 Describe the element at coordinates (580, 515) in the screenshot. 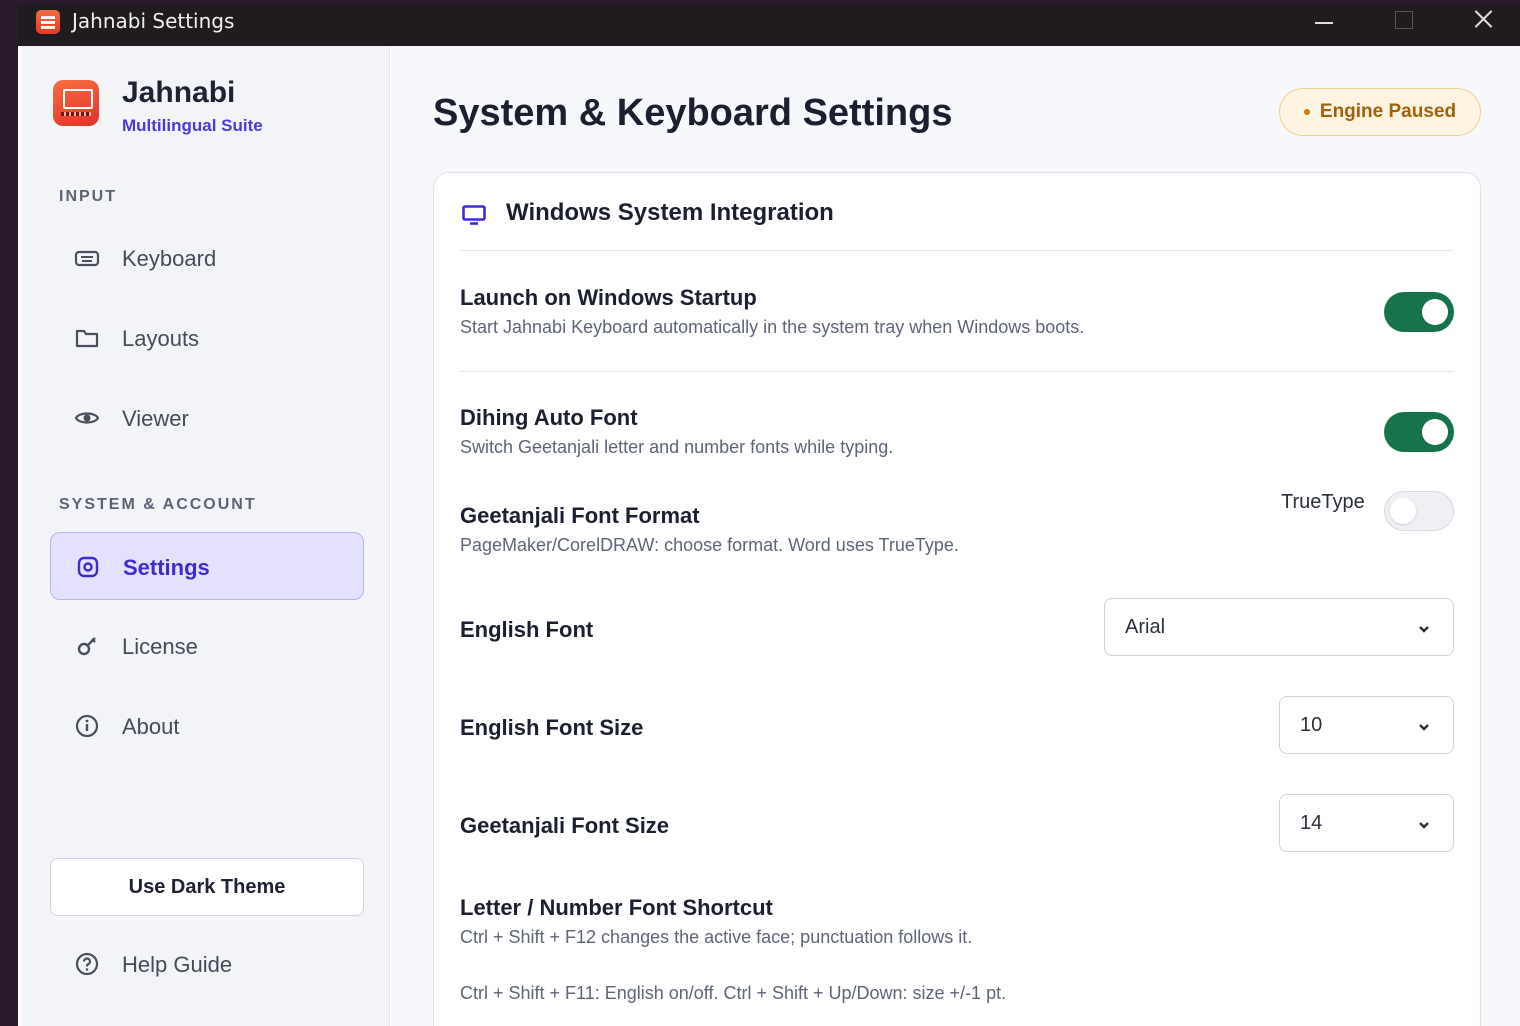

I see `setting-title: Geetanjali Font Format` at that location.